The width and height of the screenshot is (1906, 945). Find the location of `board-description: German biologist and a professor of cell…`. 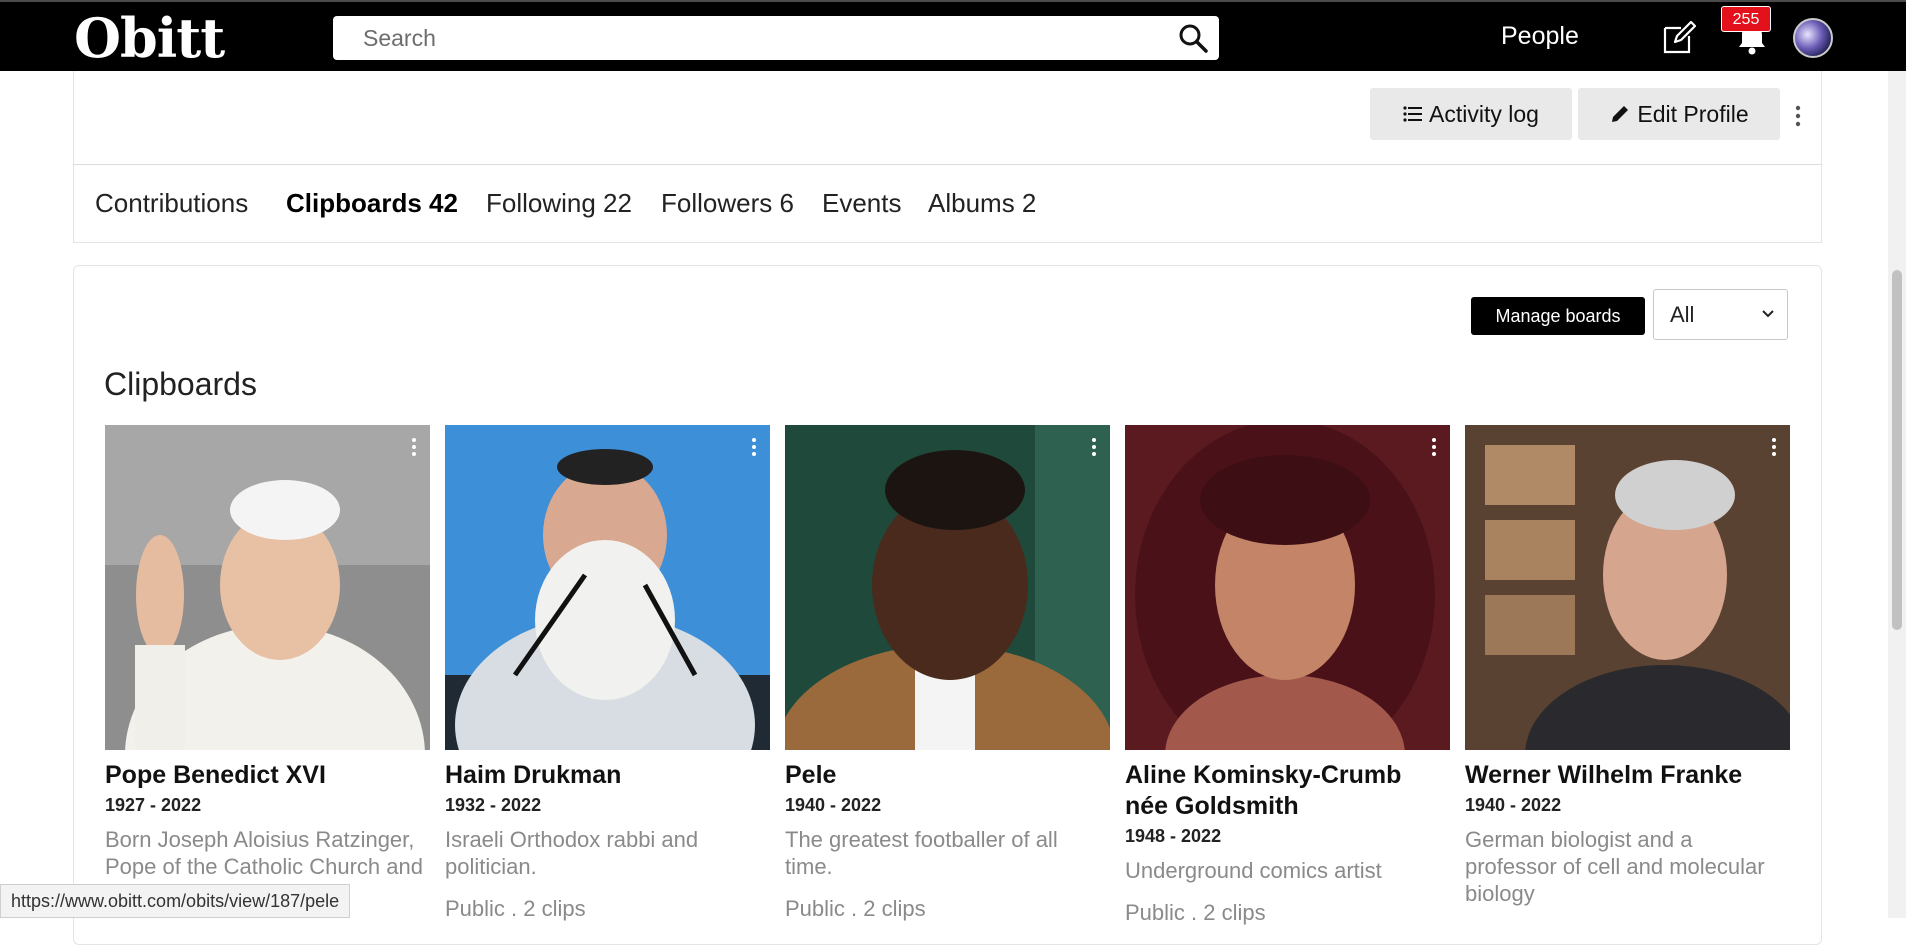

board-description: German biologist and a professor of cell… is located at coordinates (1615, 866).